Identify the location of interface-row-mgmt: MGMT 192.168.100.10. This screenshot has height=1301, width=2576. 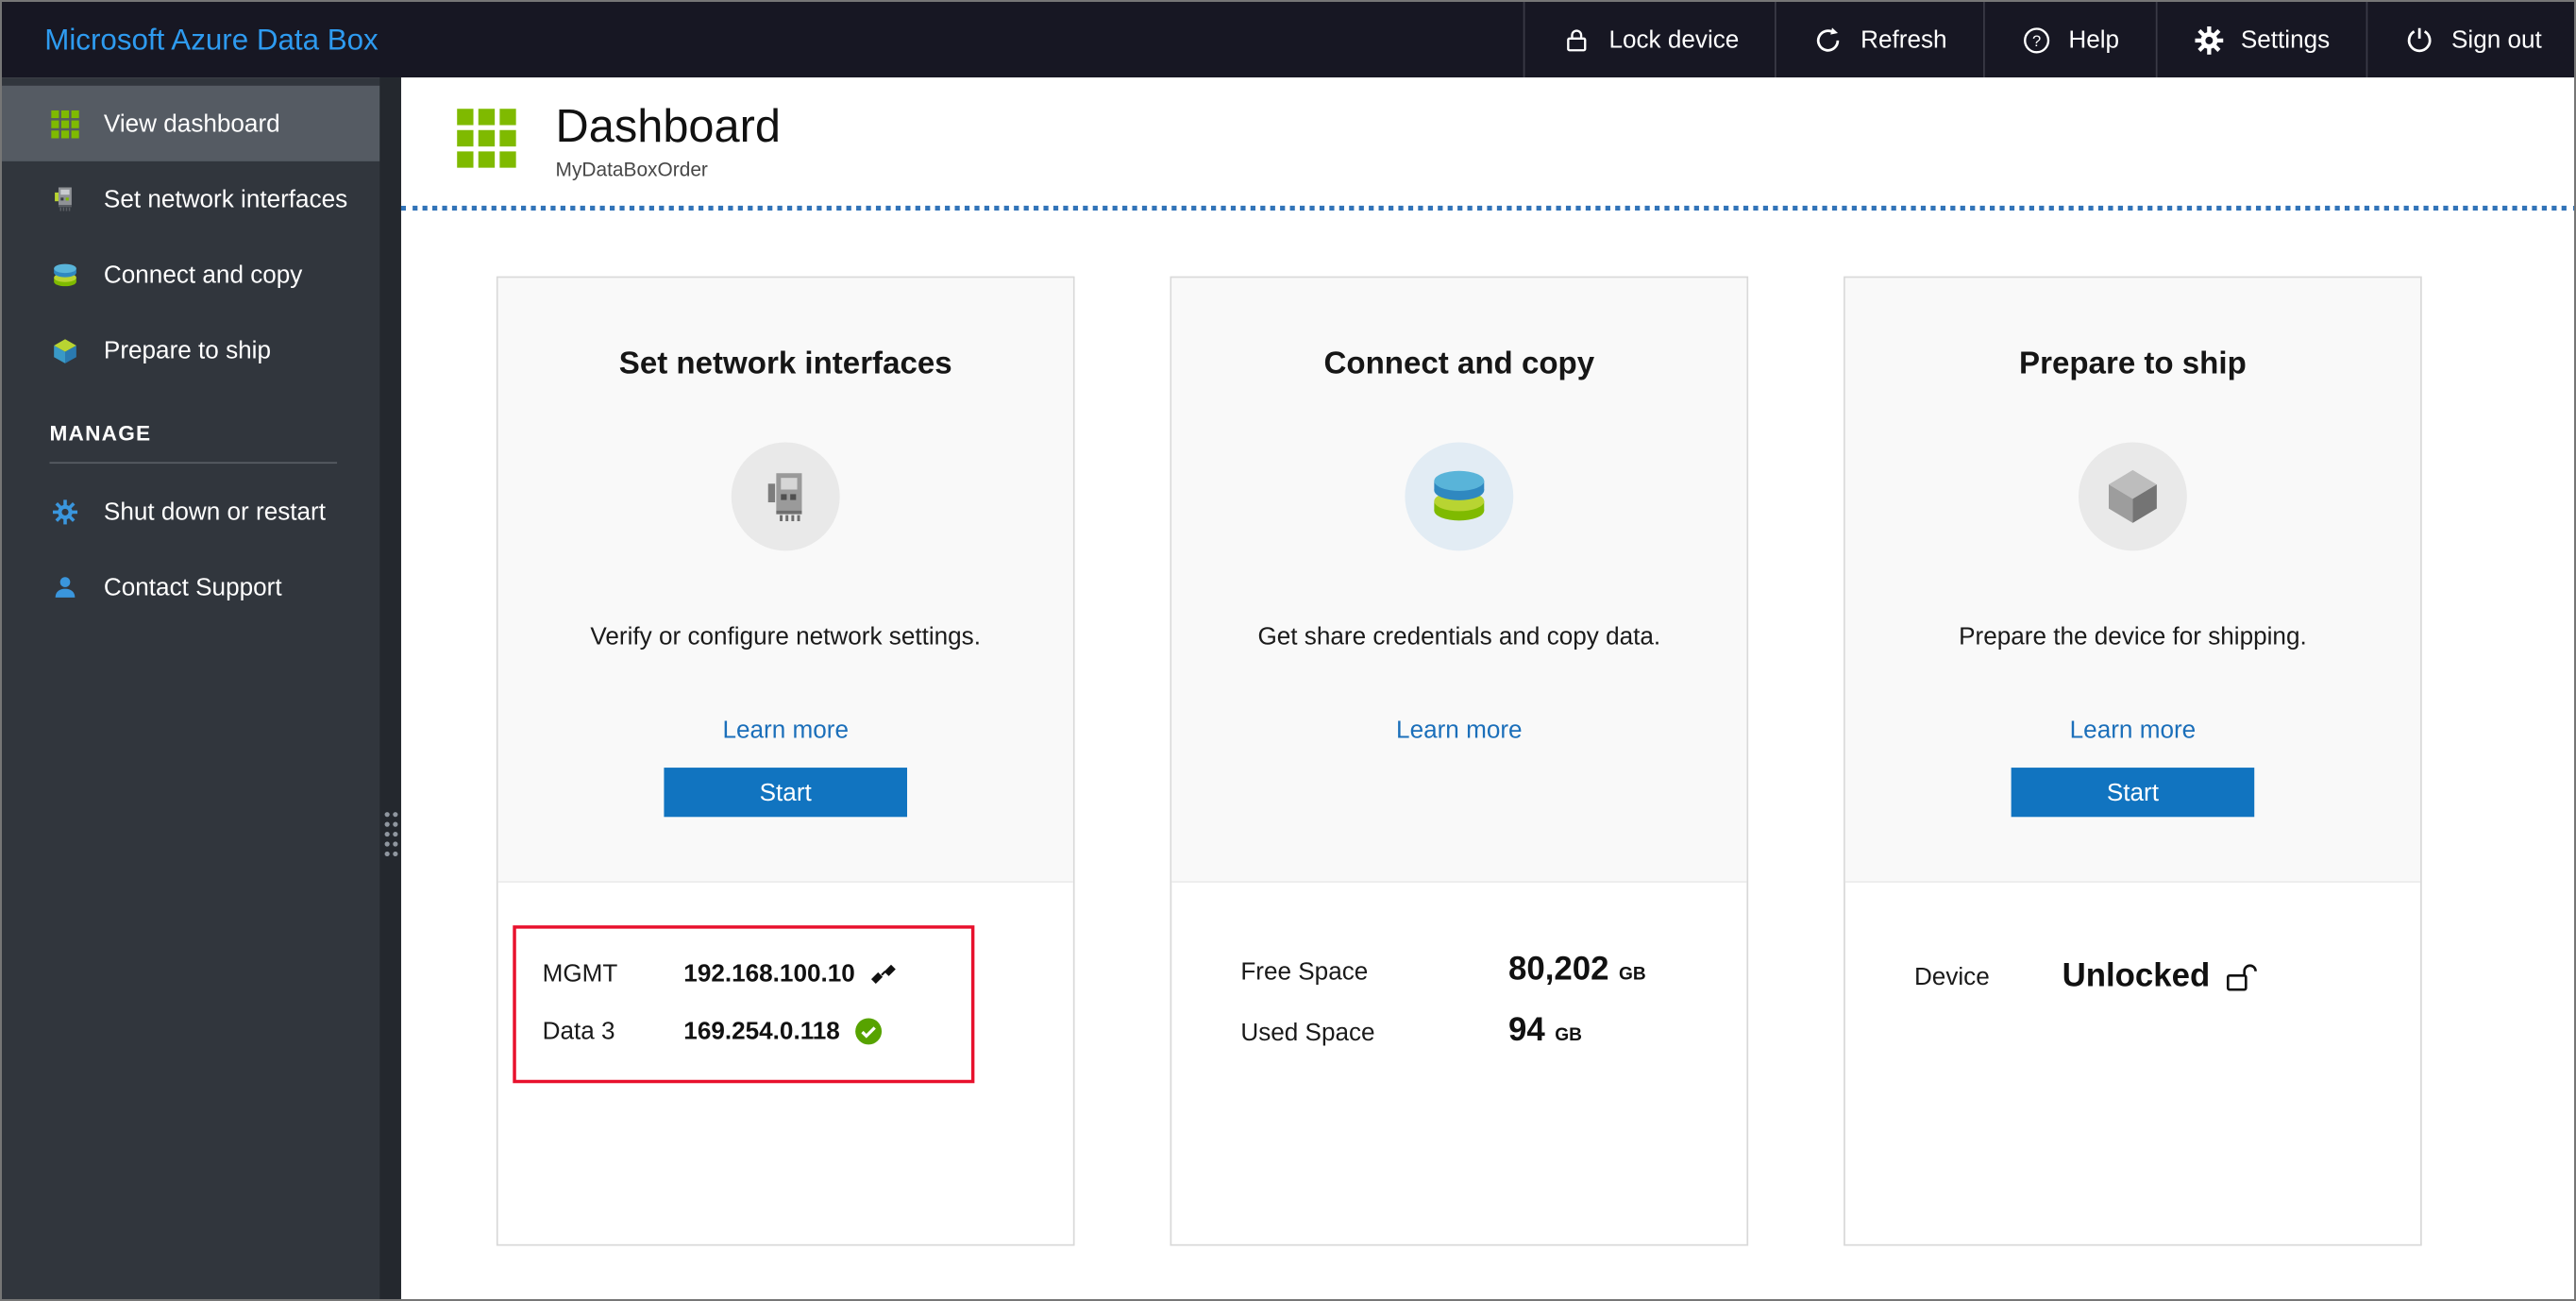
(744, 974).